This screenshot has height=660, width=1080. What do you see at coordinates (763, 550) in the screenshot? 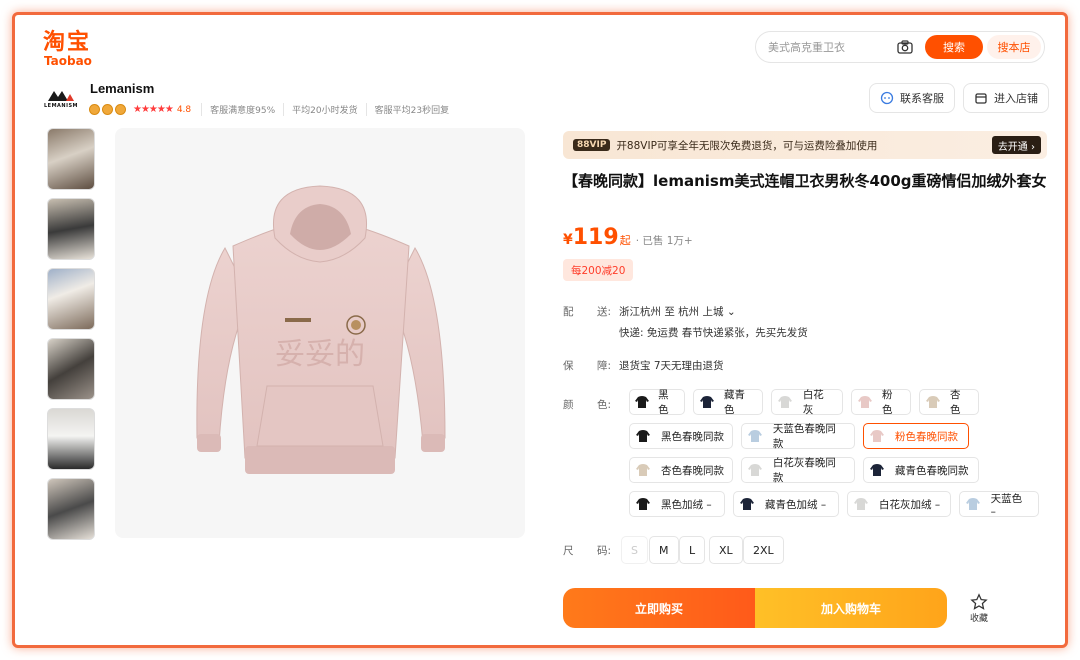
I see `size-option: 2XL` at bounding box center [763, 550].